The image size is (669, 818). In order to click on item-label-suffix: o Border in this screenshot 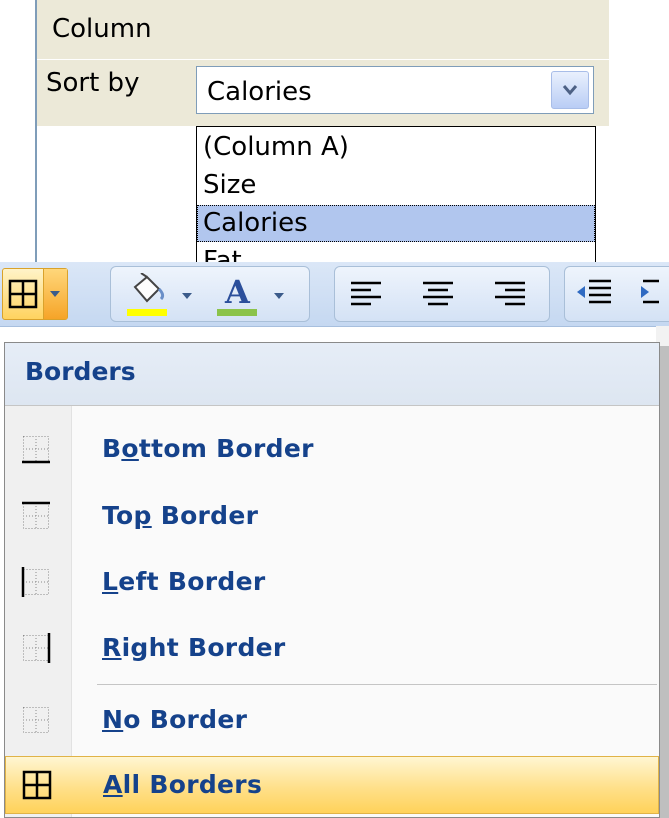, I will do `click(185, 719)`.